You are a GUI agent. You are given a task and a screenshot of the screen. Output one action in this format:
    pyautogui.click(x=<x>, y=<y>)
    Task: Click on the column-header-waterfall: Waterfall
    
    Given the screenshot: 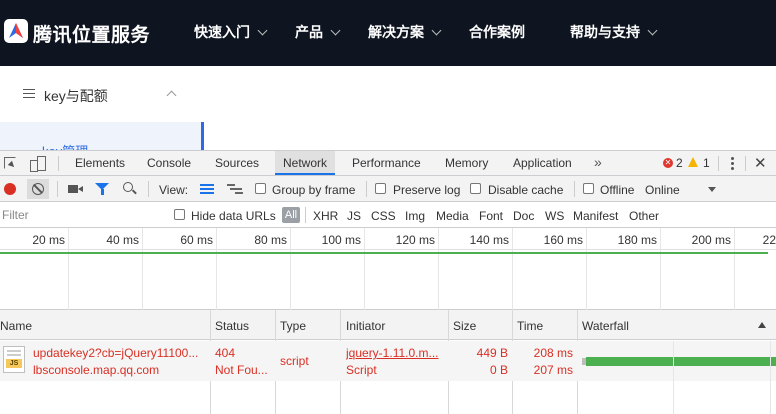 What is the action you would take?
    pyautogui.click(x=605, y=326)
    